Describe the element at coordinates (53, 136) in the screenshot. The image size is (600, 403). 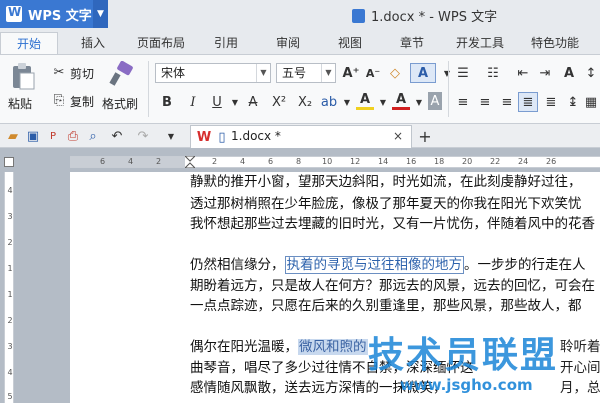
I see `export-pdf-icon: P` at that location.